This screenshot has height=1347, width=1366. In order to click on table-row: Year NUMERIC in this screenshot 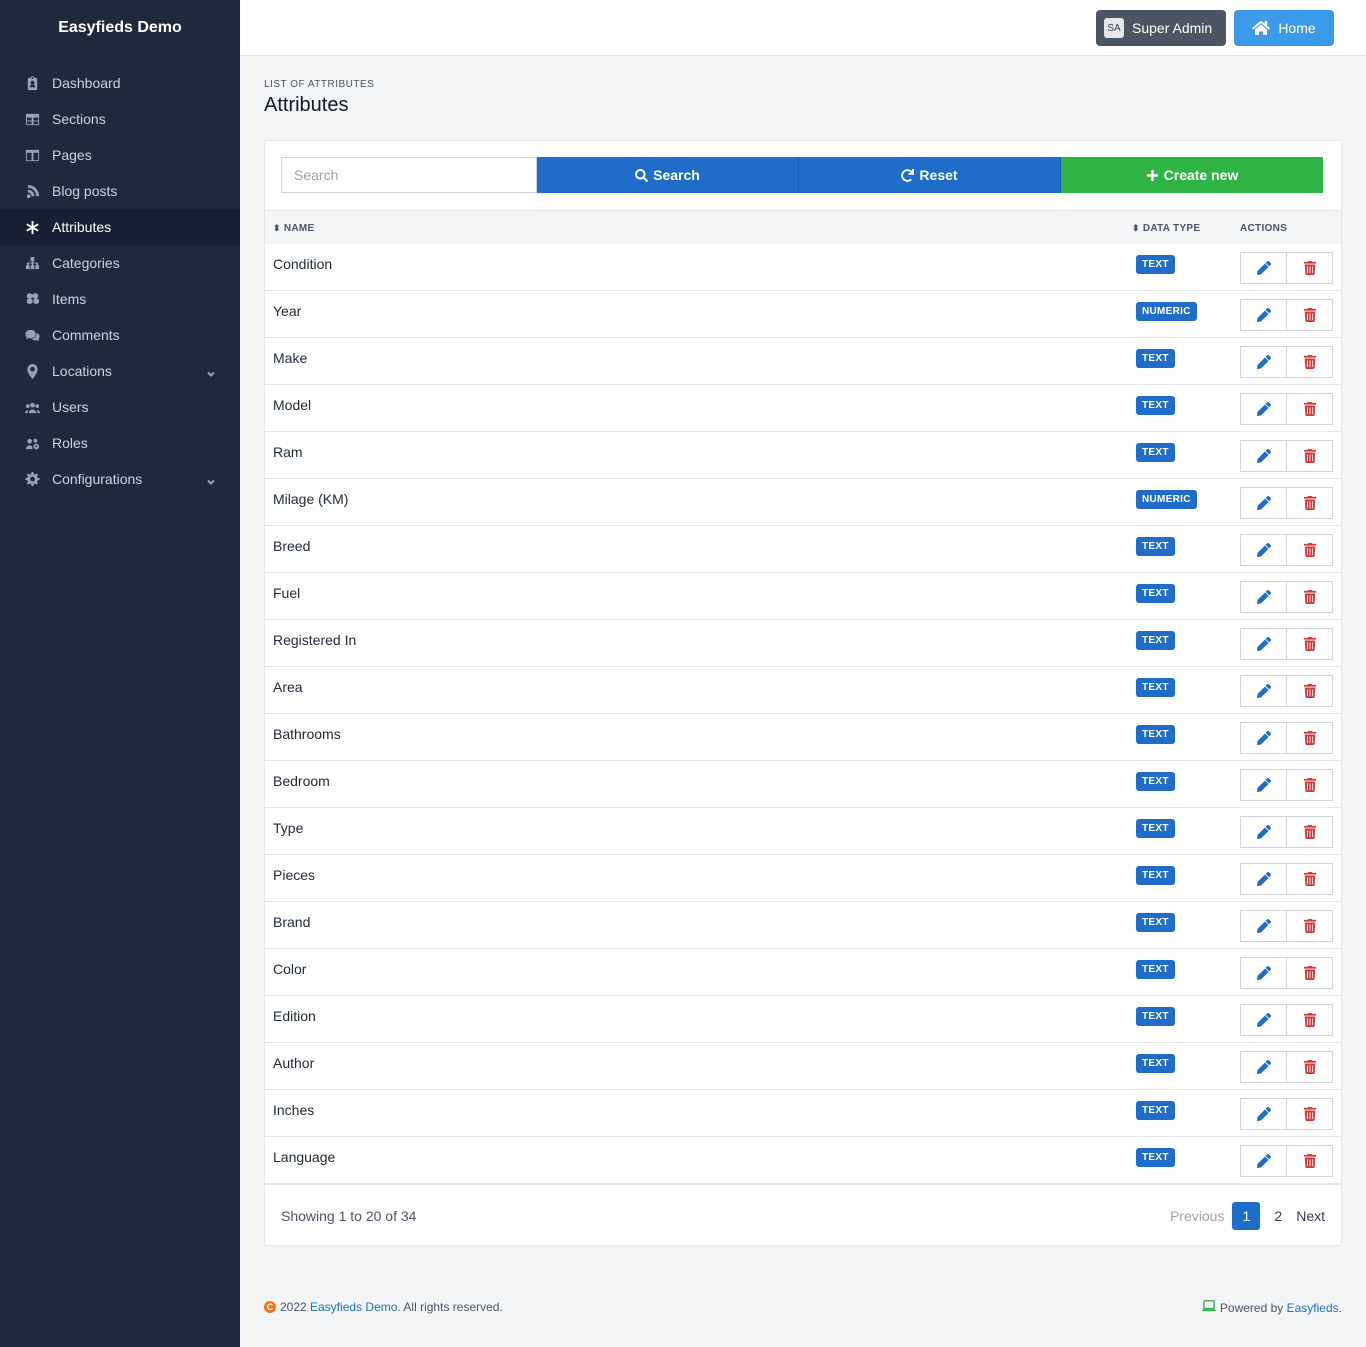, I will do `click(803, 314)`.